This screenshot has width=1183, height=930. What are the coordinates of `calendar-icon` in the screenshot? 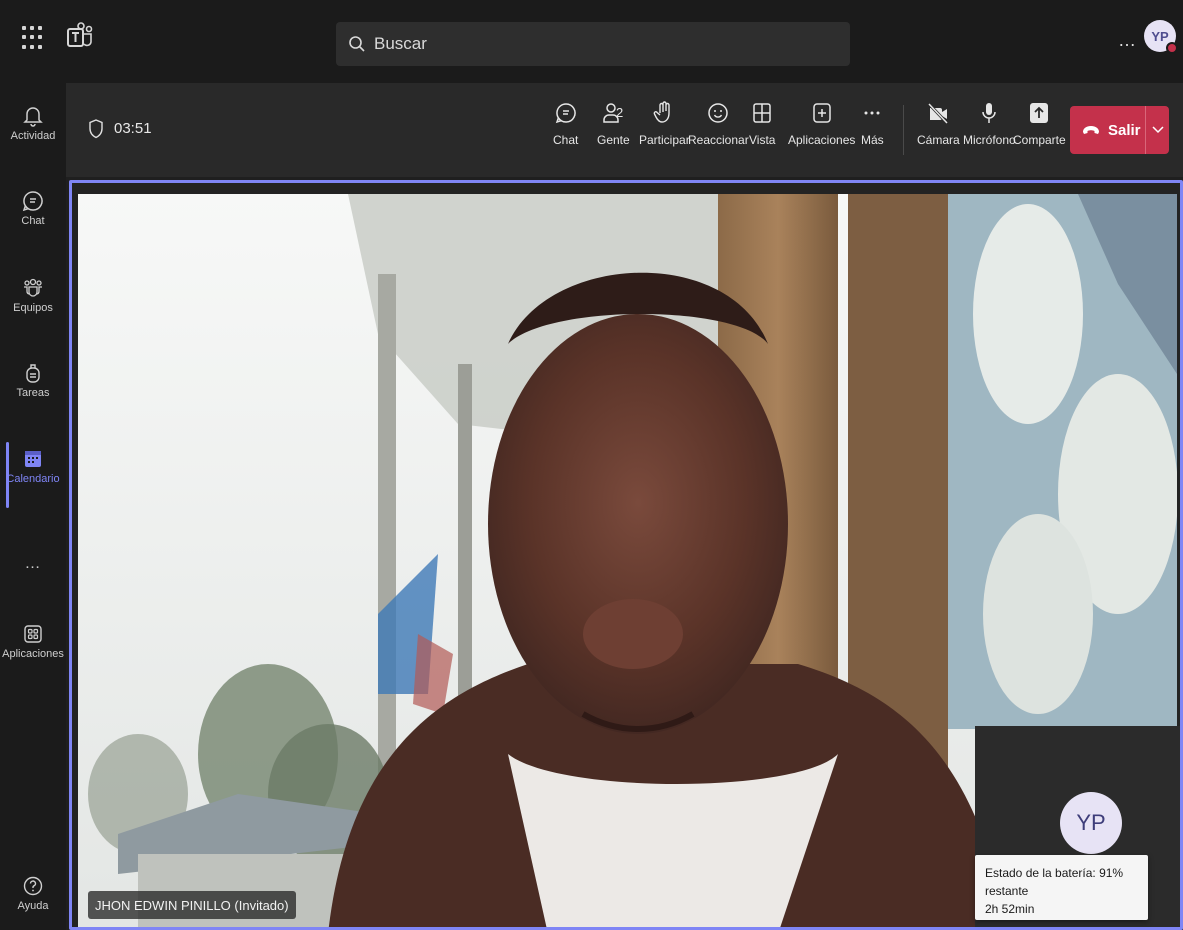 It's located at (33, 459).